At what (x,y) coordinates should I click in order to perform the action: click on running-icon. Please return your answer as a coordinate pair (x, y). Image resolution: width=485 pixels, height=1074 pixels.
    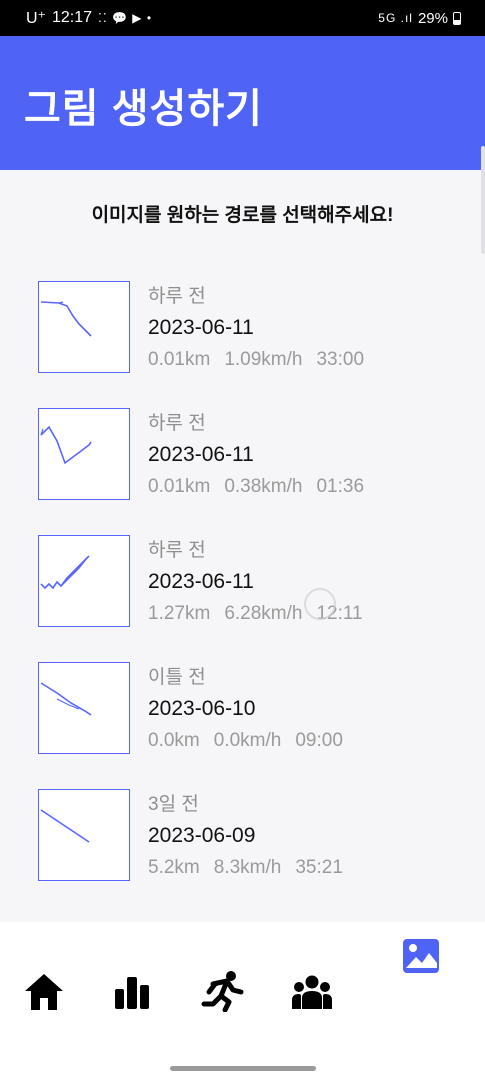
    Looking at the image, I should click on (222, 991).